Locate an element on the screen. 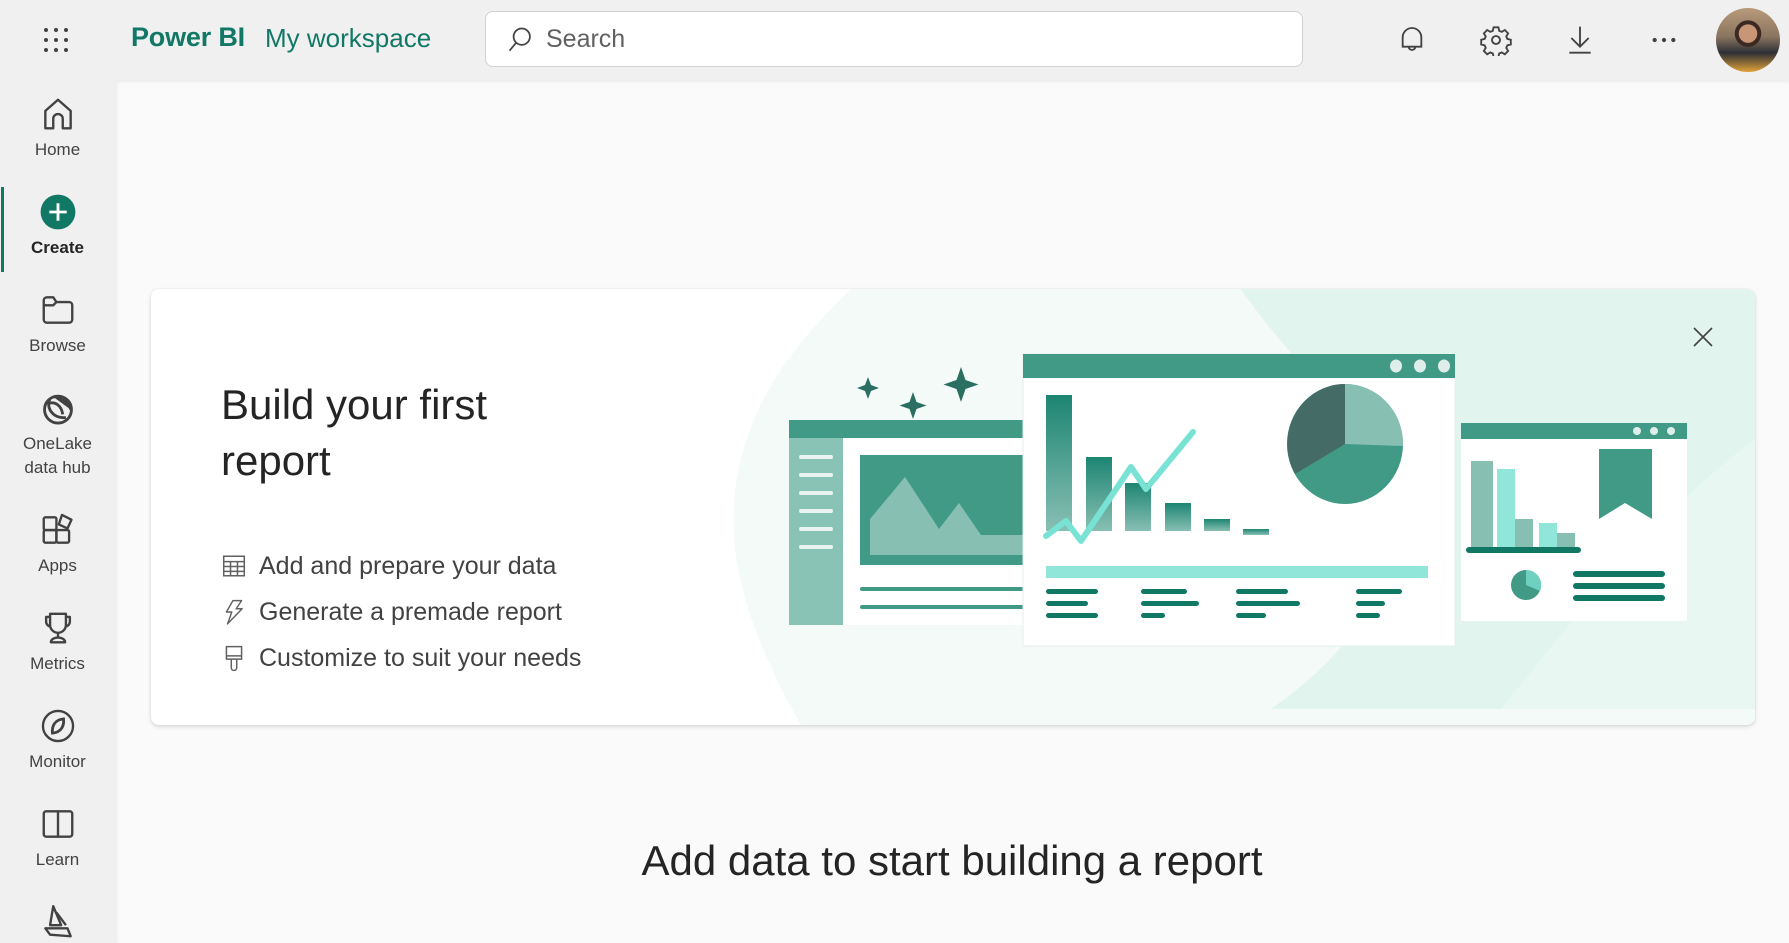 This screenshot has height=943, width=1789. sidebar-item-workloads is located at coordinates (57, 922).